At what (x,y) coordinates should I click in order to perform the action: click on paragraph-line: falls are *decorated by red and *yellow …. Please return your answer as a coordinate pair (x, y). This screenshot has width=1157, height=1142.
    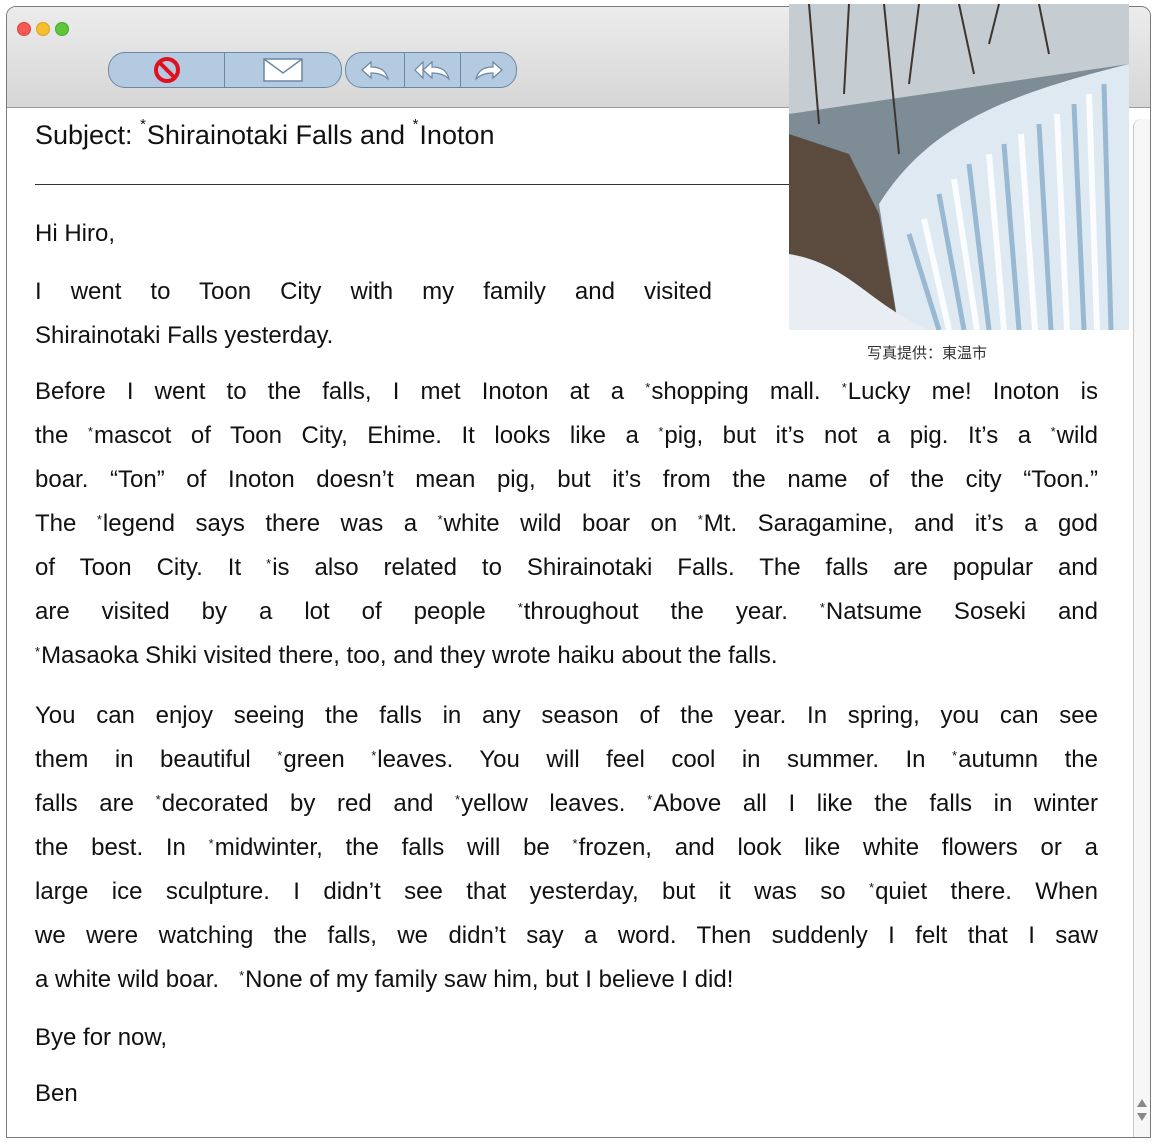
    Looking at the image, I should click on (566, 804).